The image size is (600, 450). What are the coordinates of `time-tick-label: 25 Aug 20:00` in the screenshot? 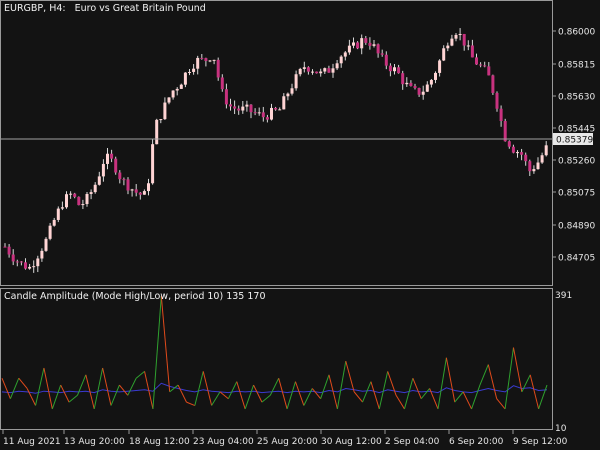 It's located at (287, 442).